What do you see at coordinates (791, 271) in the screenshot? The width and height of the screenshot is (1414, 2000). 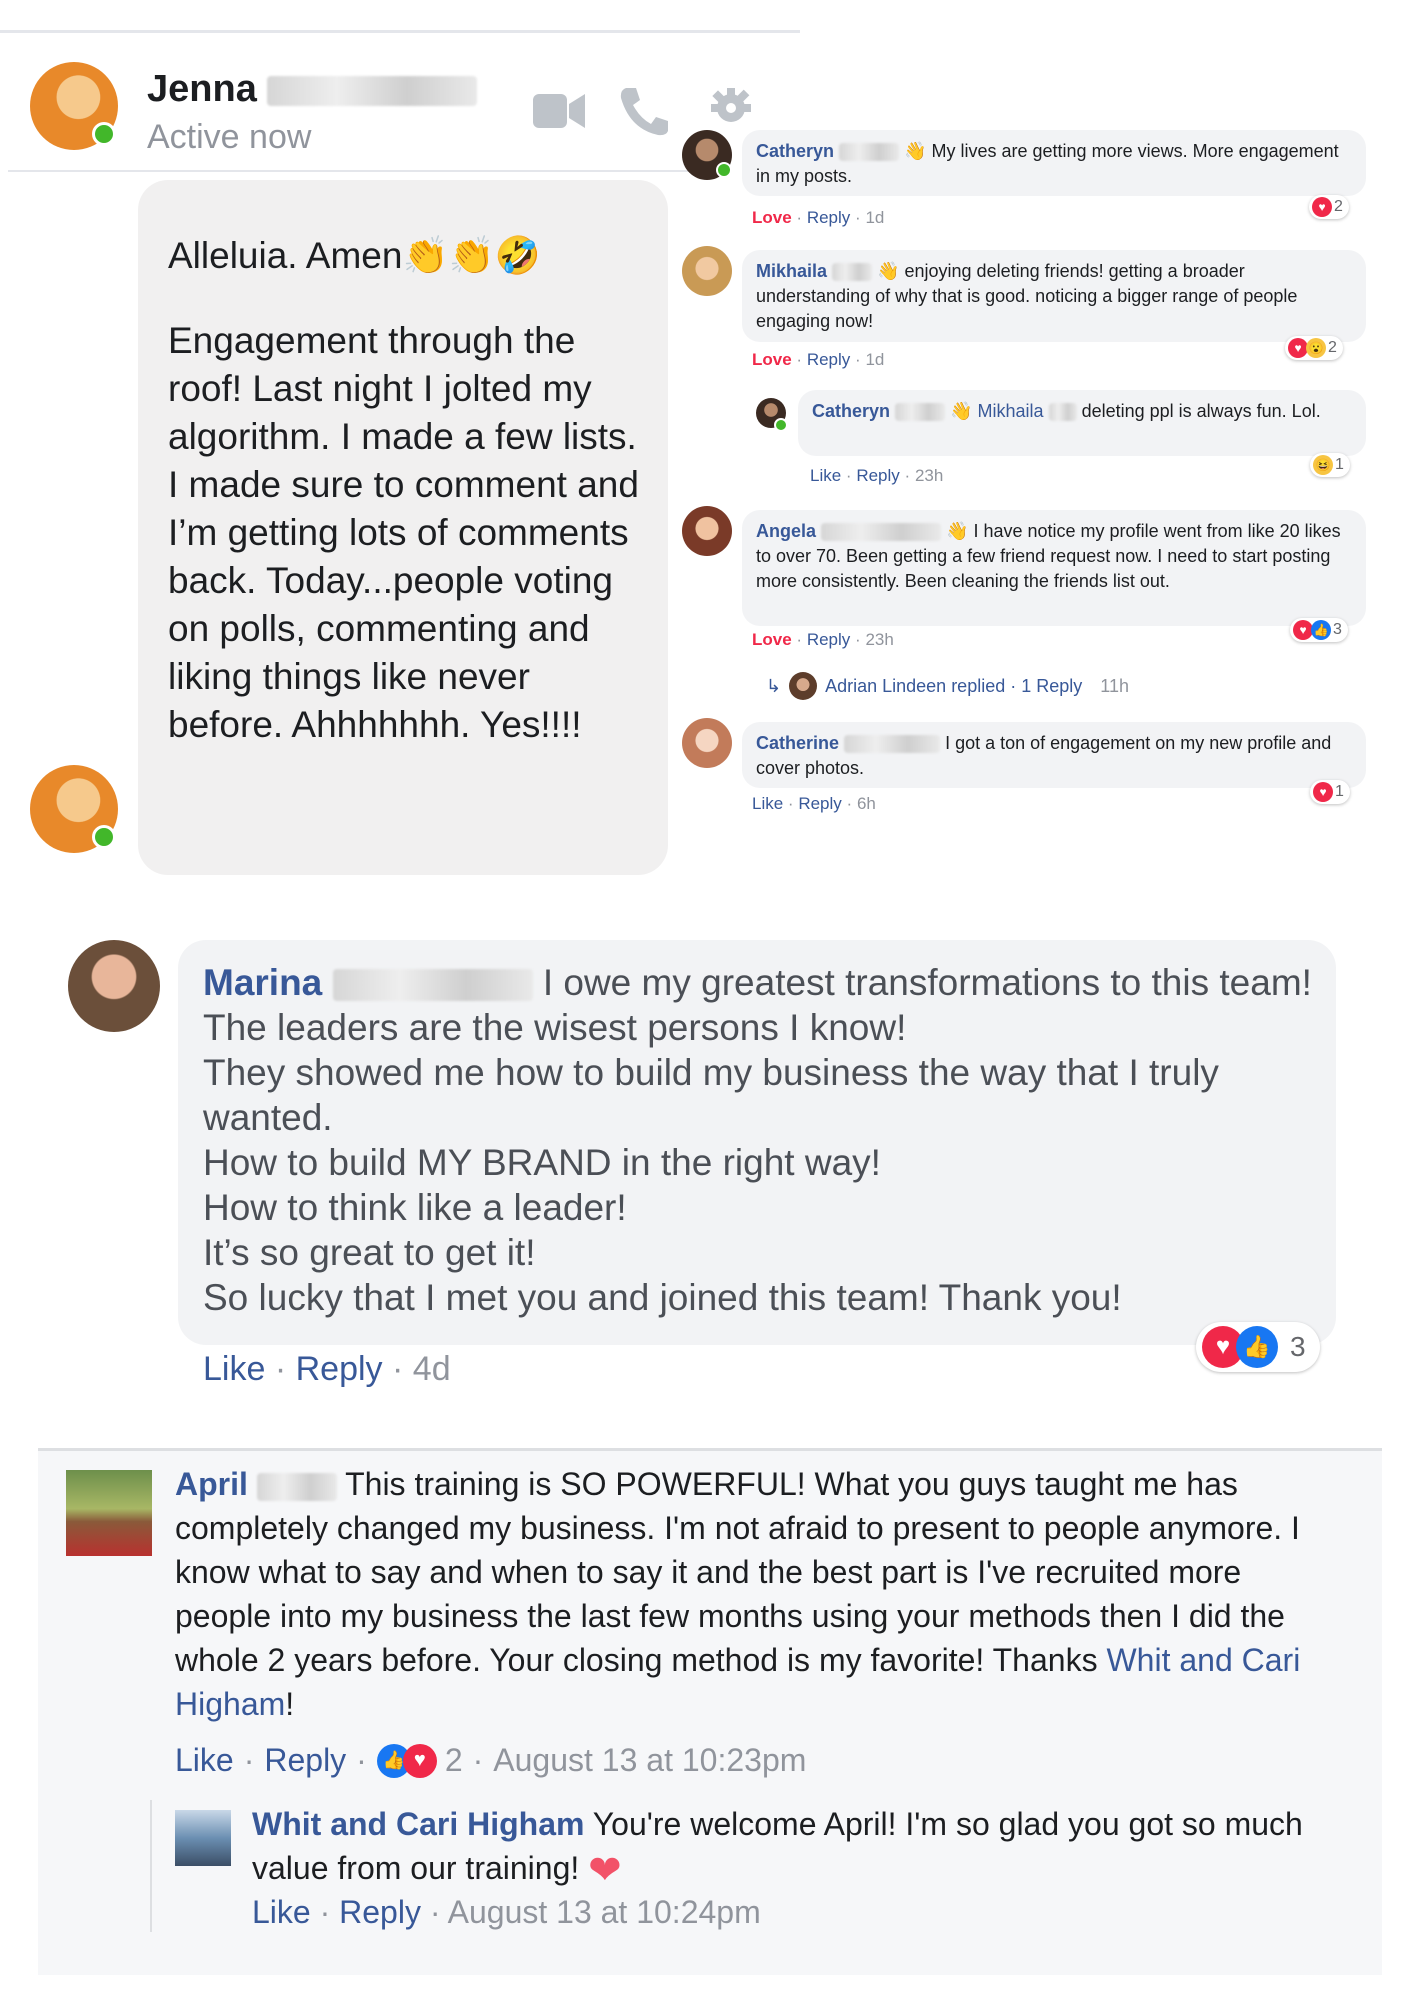 I see `commenter-name: Mikhaila` at bounding box center [791, 271].